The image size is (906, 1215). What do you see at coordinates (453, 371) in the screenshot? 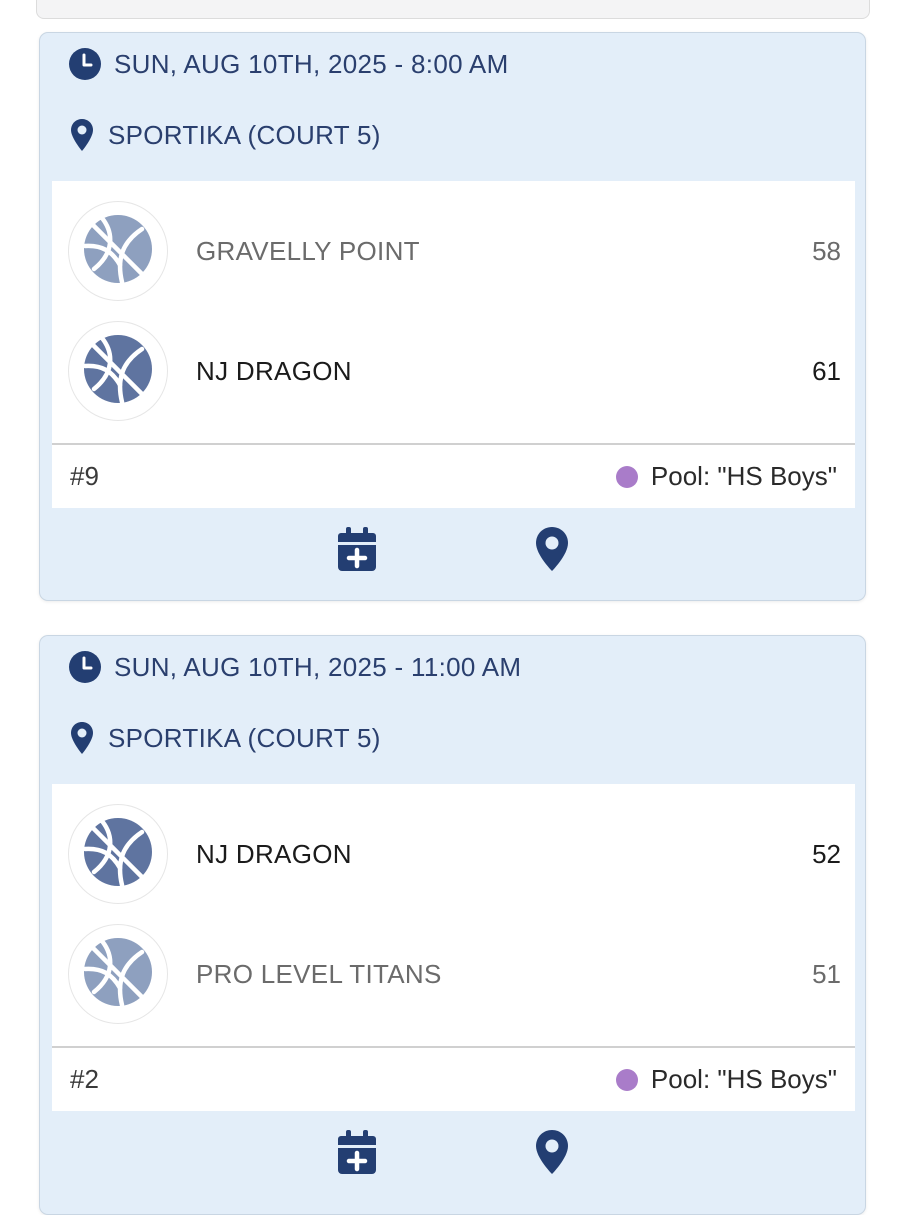
I see `team-row: NJ DRAGON 61` at bounding box center [453, 371].